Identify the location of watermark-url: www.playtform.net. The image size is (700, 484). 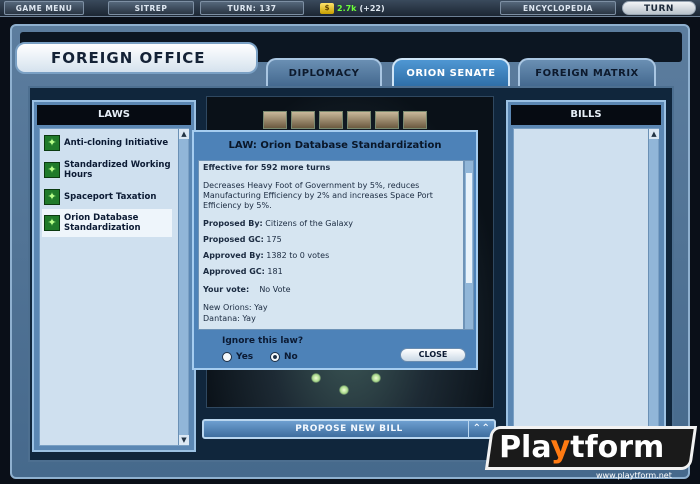
(634, 475).